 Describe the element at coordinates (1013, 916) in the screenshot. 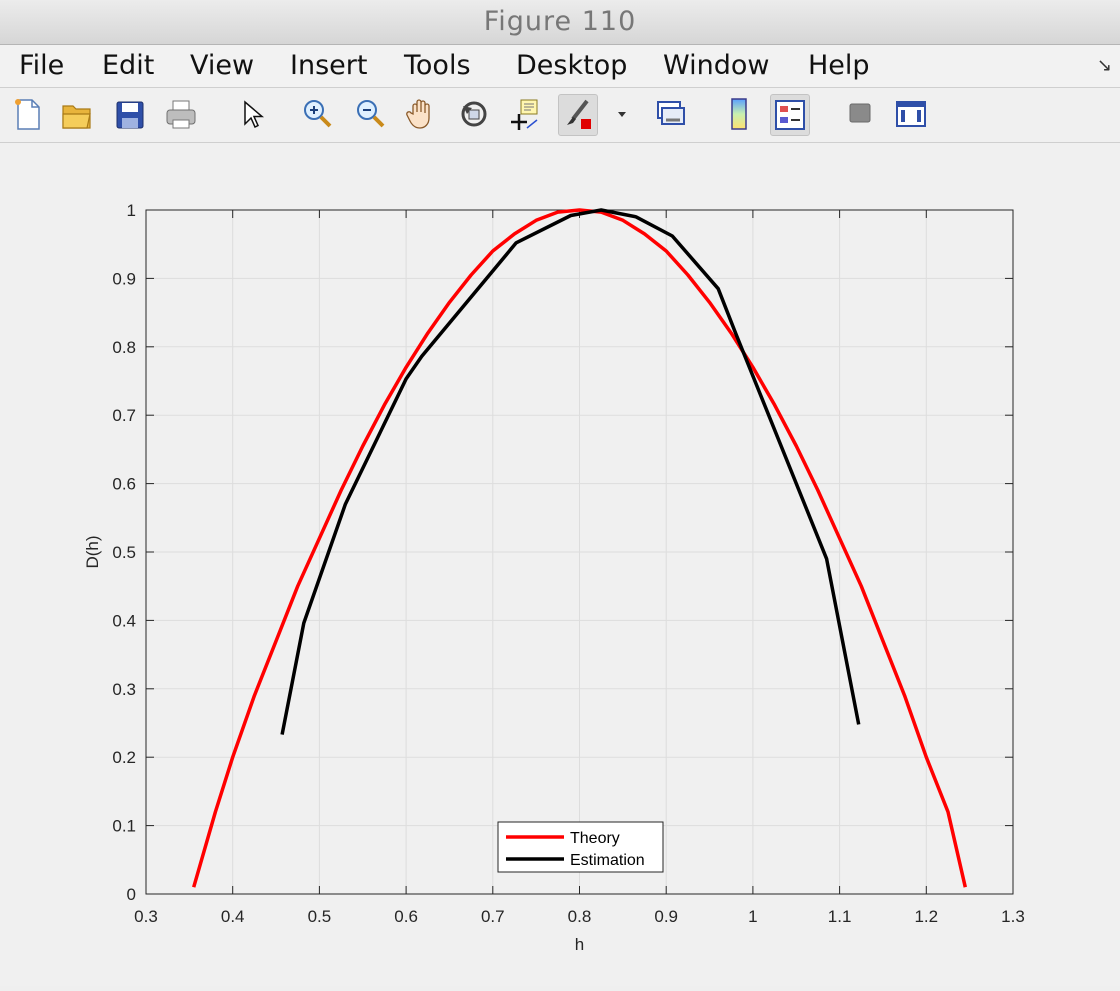

I see `x-tick-label: 1.3` at that location.